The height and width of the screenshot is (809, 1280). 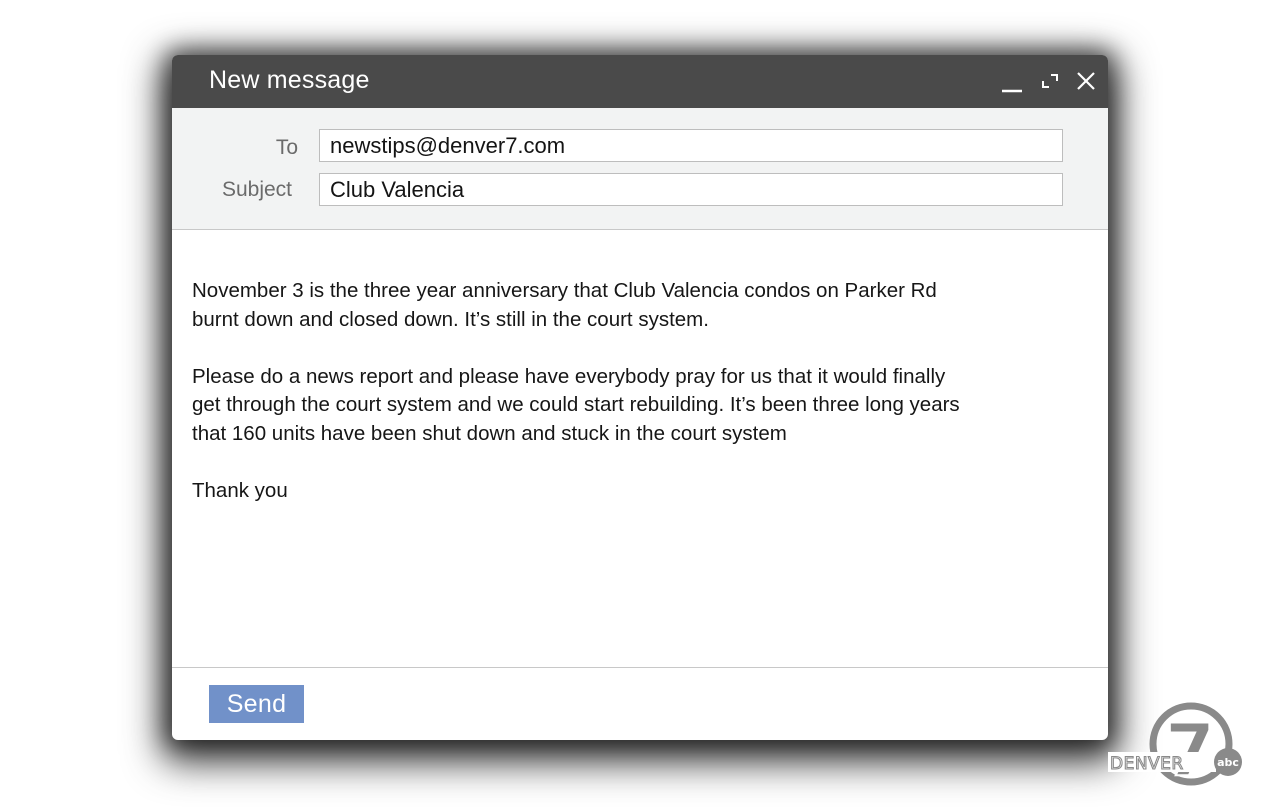 I want to click on logo-number: 7, so click(x=1190, y=749).